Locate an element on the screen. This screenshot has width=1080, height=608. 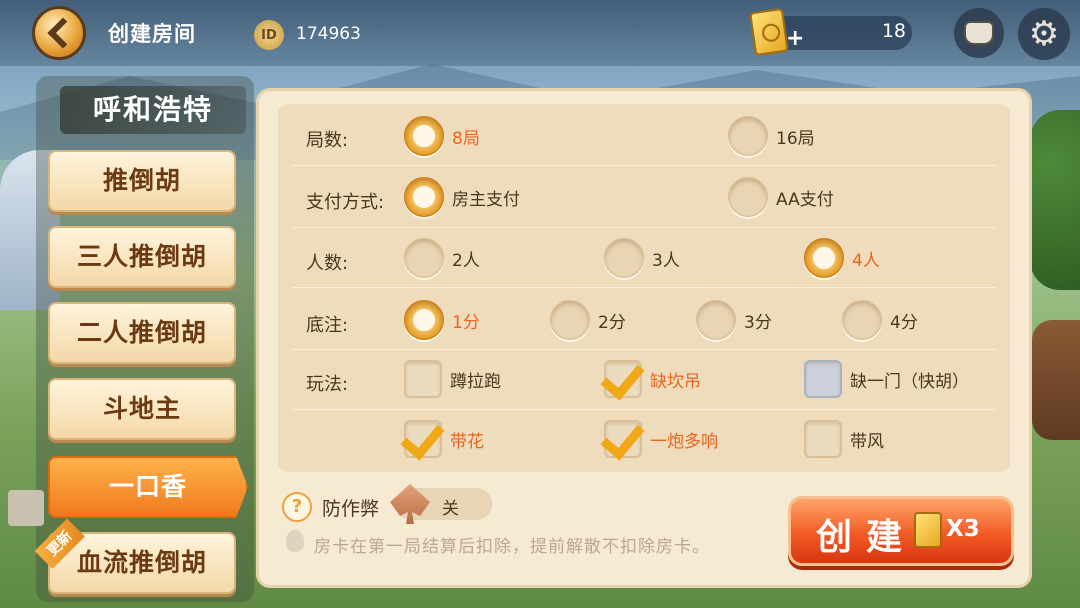
page-title: 创建房间 is located at coordinates (152, 34).